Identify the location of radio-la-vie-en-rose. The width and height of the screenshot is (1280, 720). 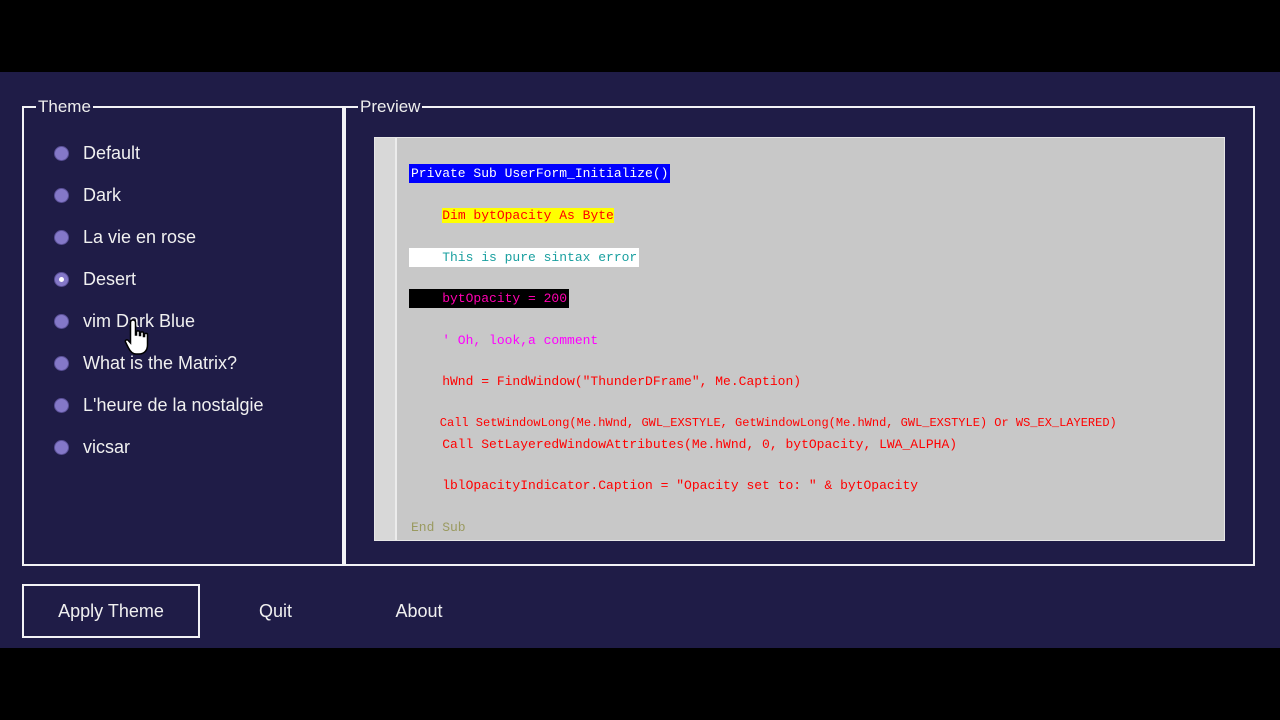
(61, 237).